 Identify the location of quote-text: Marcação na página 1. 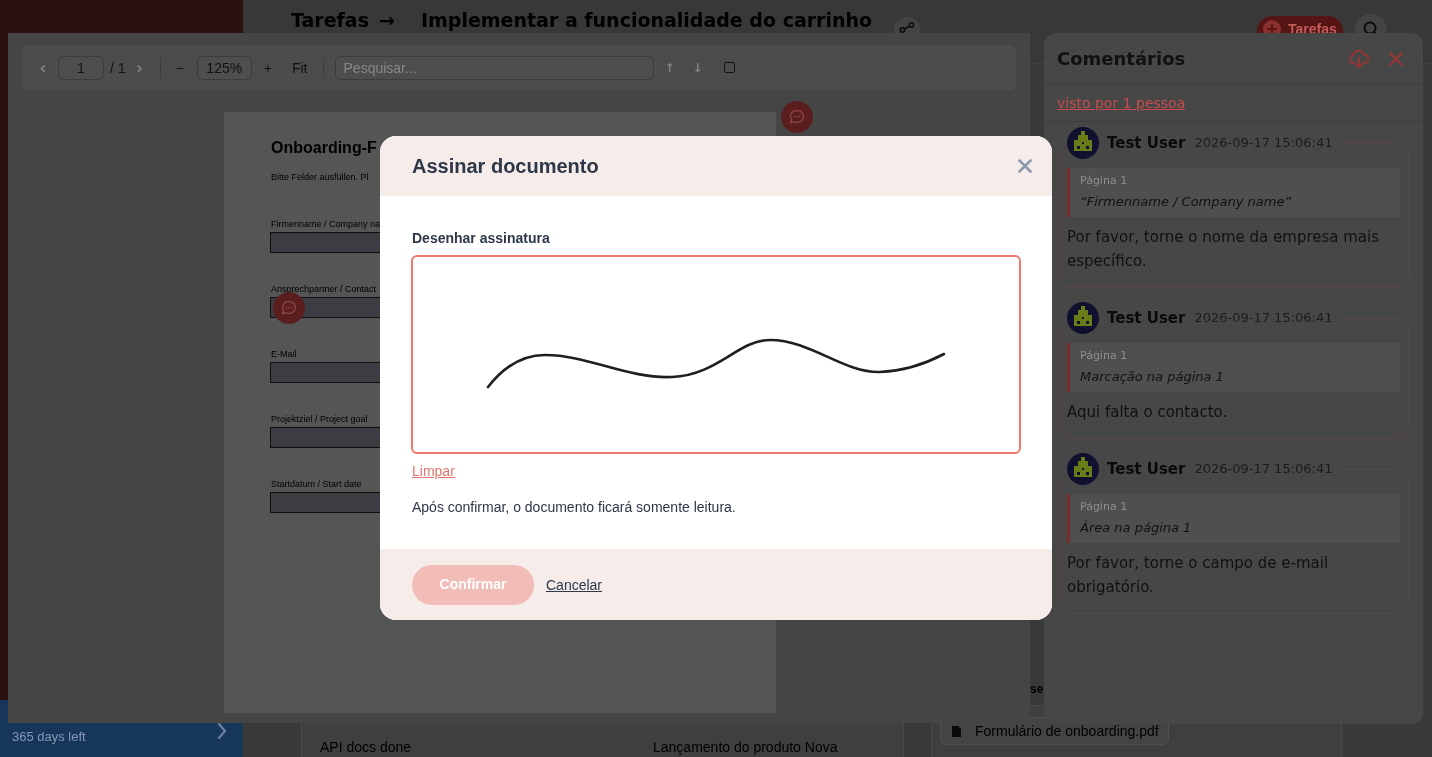
(1152, 377).